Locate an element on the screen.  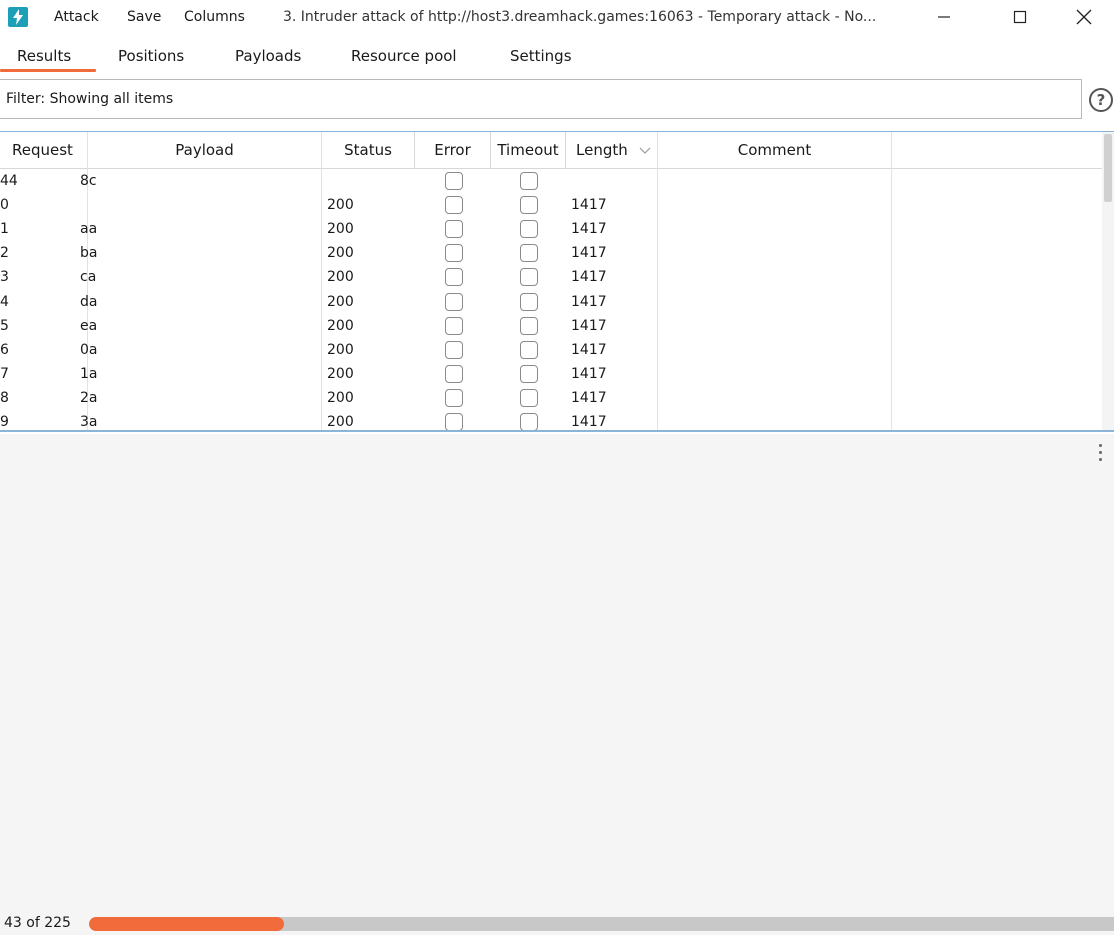
cell-request: 4 is located at coordinates (4, 301).